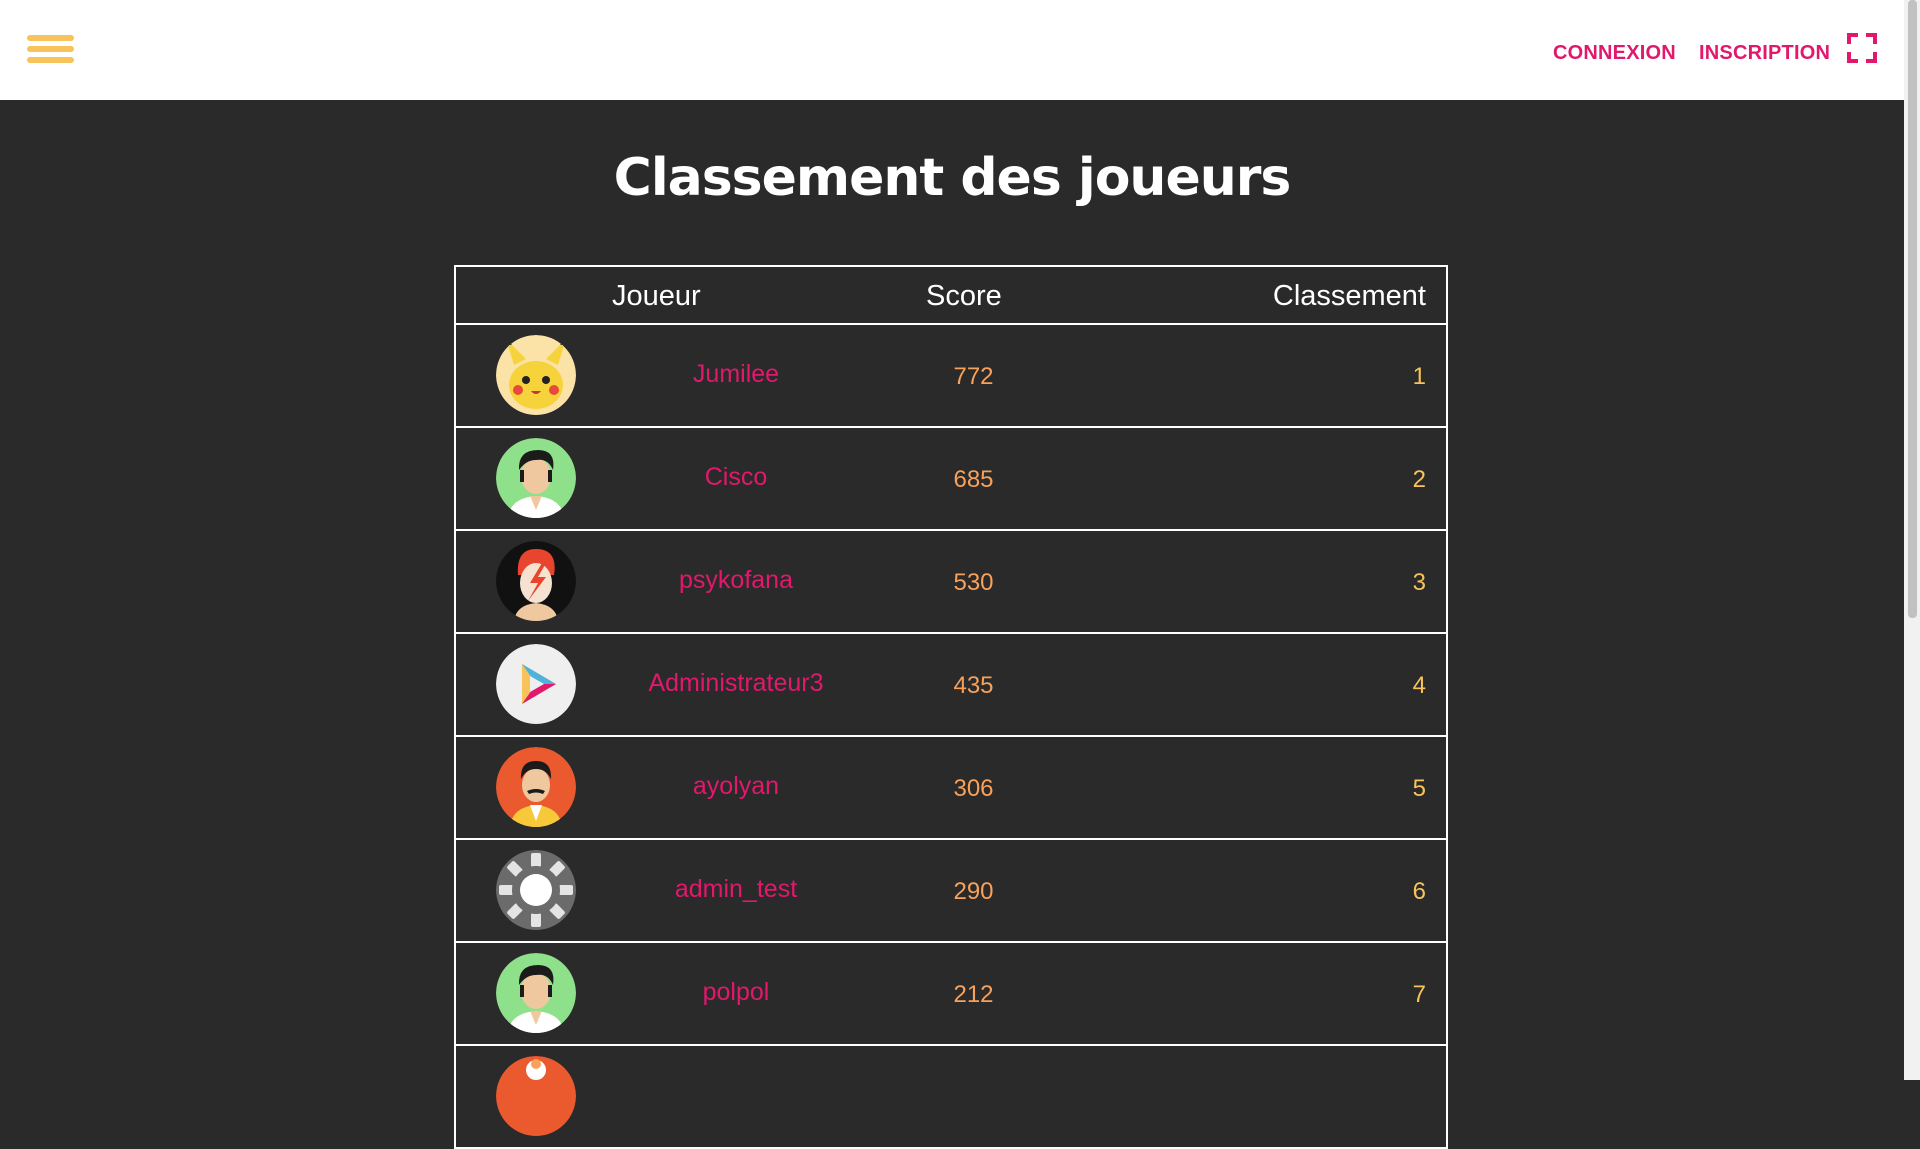 This screenshot has width=1920, height=1149. What do you see at coordinates (736, 374) in the screenshot?
I see `player-name: Jumilee` at bounding box center [736, 374].